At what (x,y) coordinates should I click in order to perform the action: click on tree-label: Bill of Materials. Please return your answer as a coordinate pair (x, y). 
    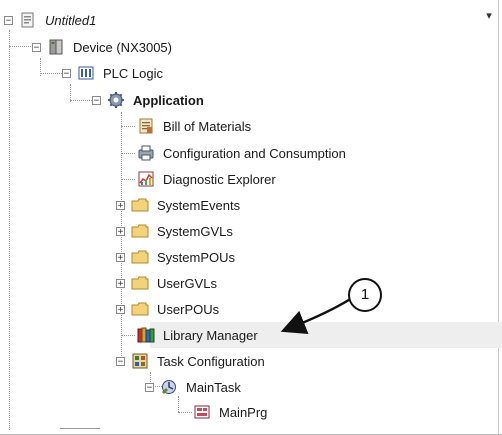
    Looking at the image, I should click on (207, 126).